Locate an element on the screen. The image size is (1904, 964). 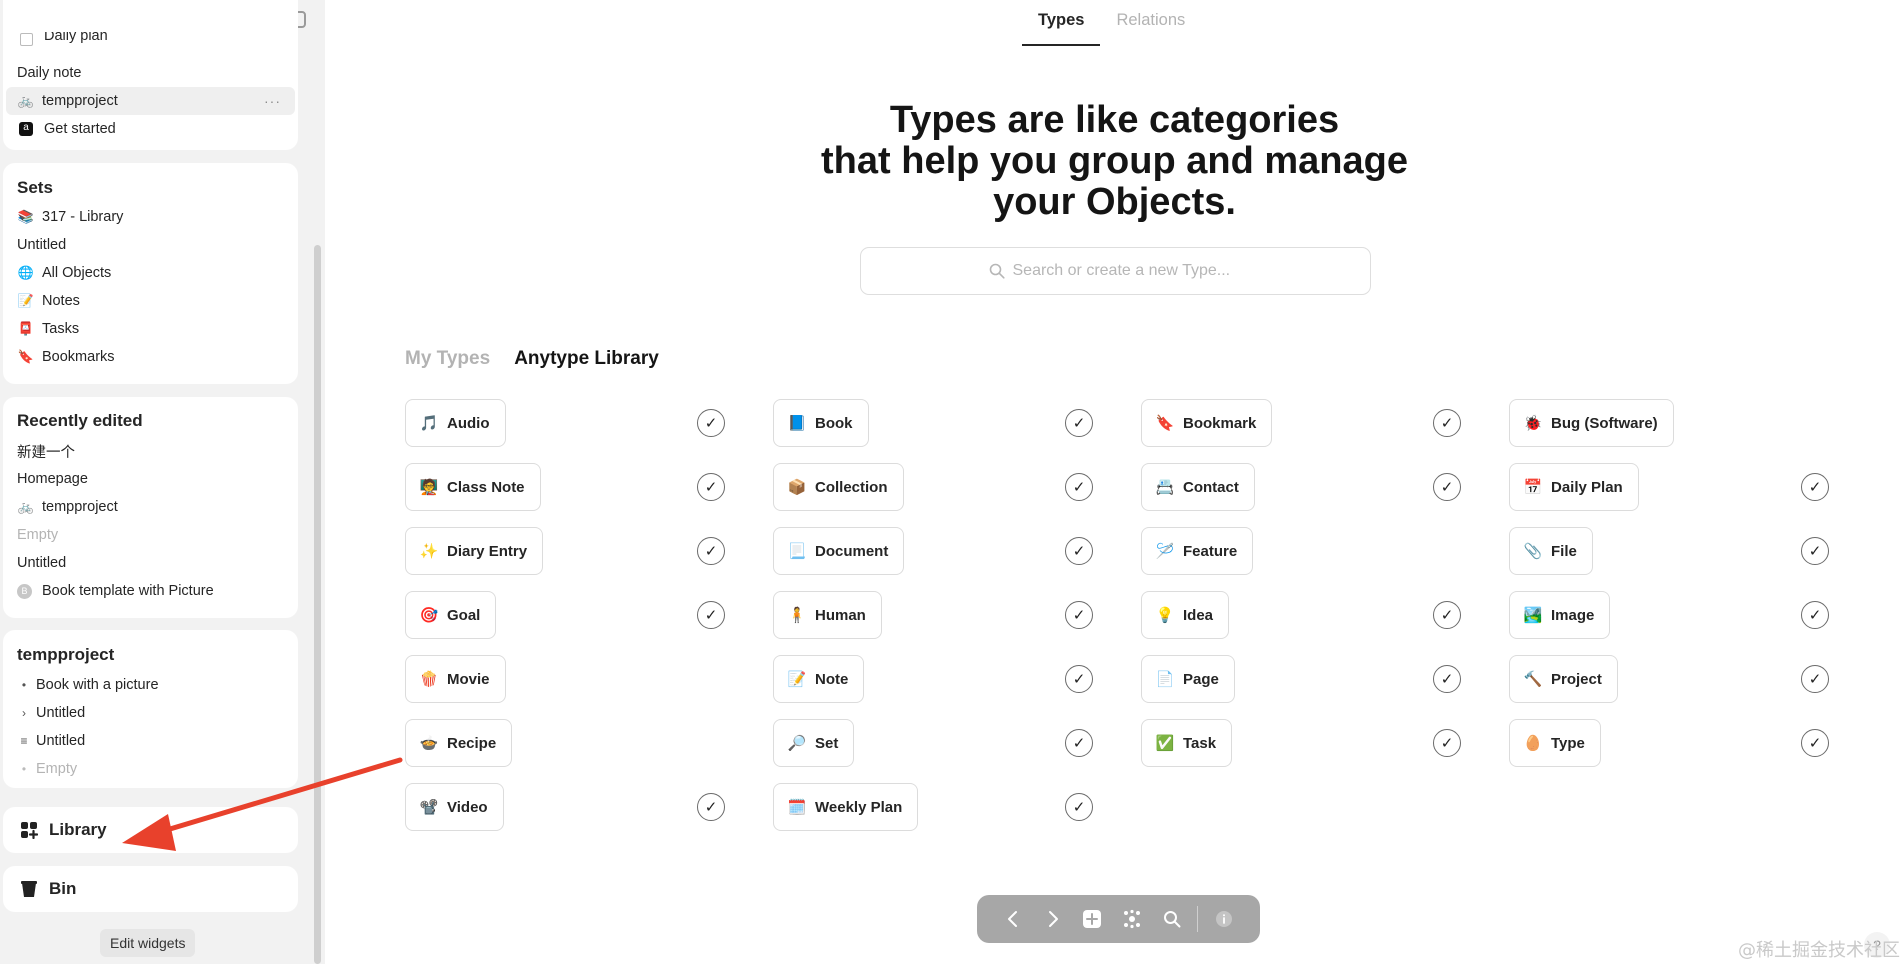
type-chip-weekly-plan: 🗓️ Weekly Plan is located at coordinates (846, 807).